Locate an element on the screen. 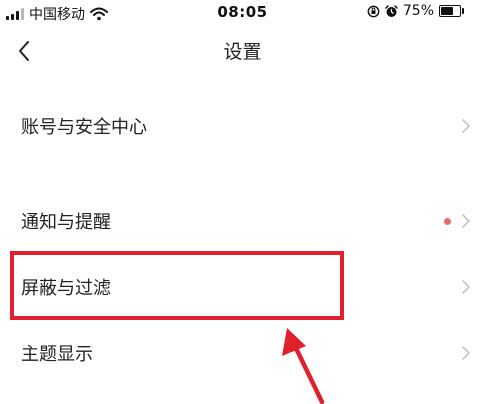  alarm-icon is located at coordinates (391, 10).